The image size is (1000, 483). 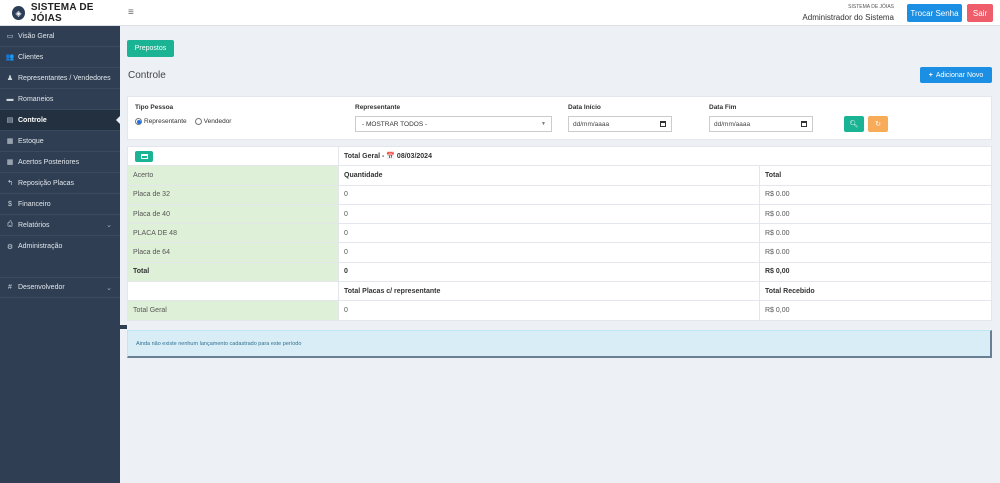 I want to click on user-secret-icon: ♟, so click(x=10, y=78).